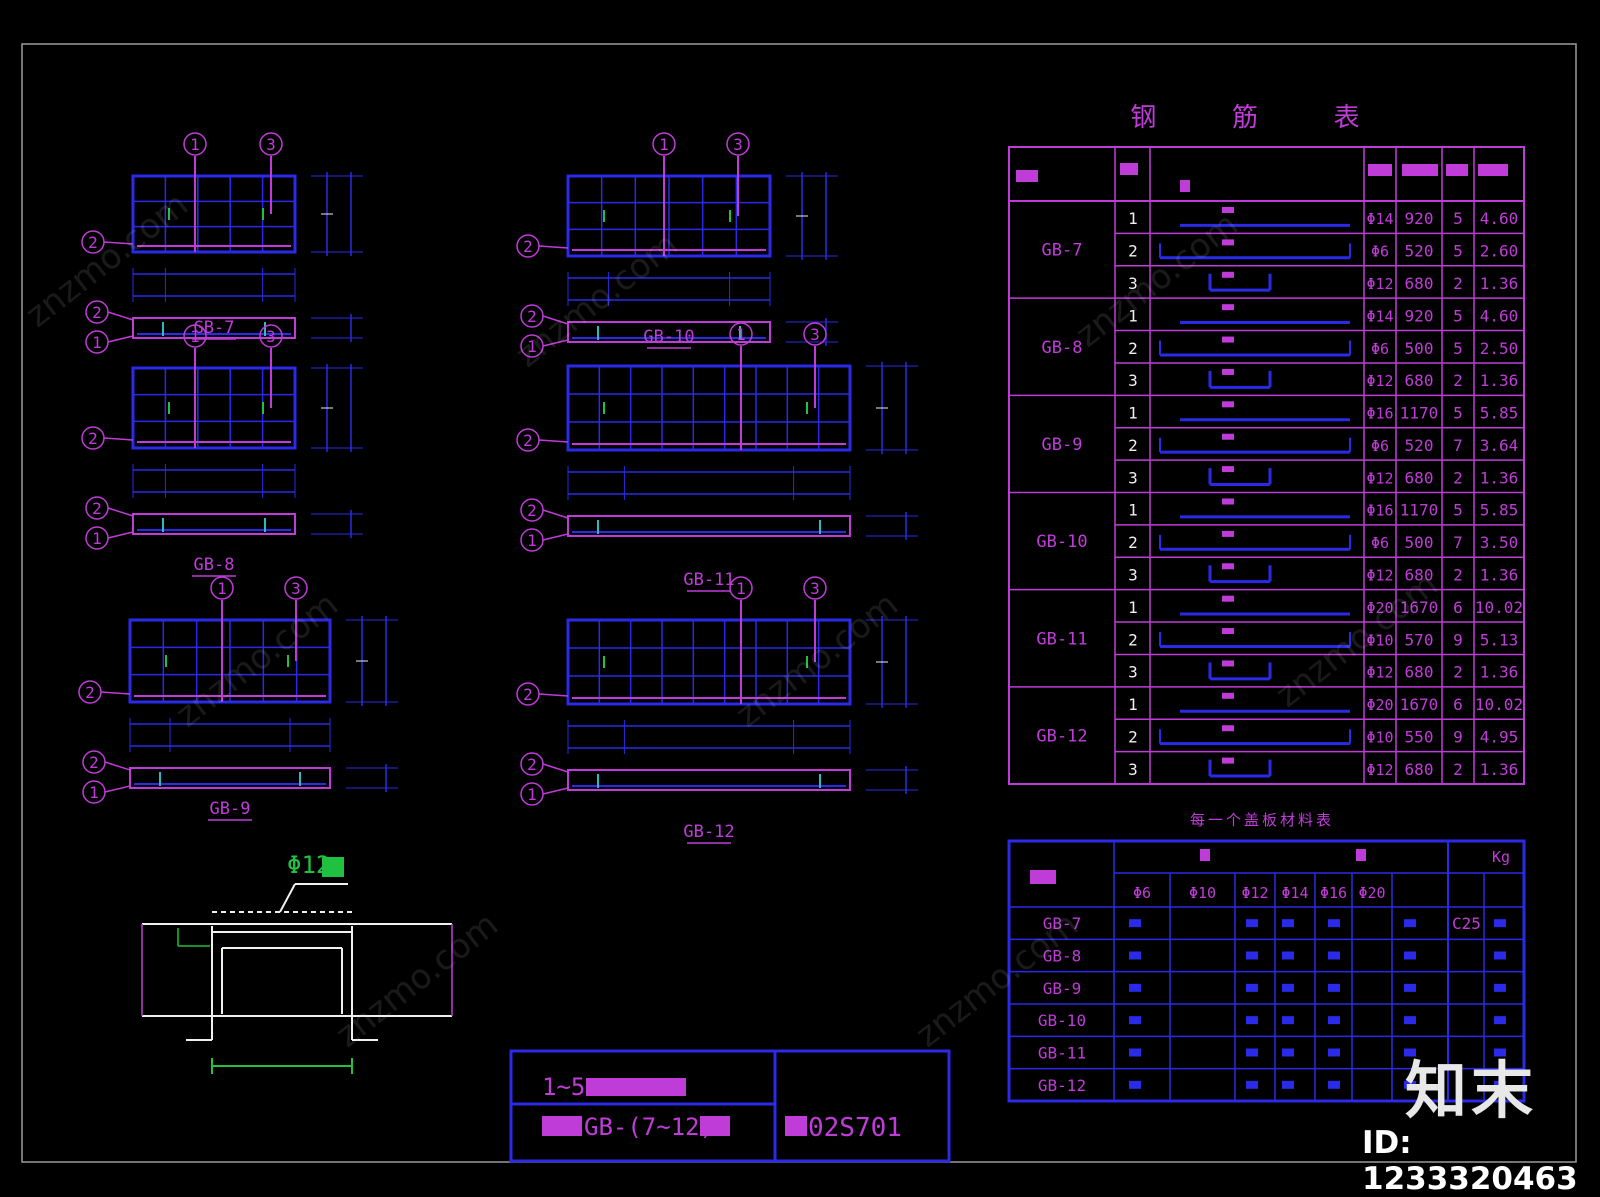 The image size is (1600, 1197). I want to click on dimension-right, so click(892, 408).